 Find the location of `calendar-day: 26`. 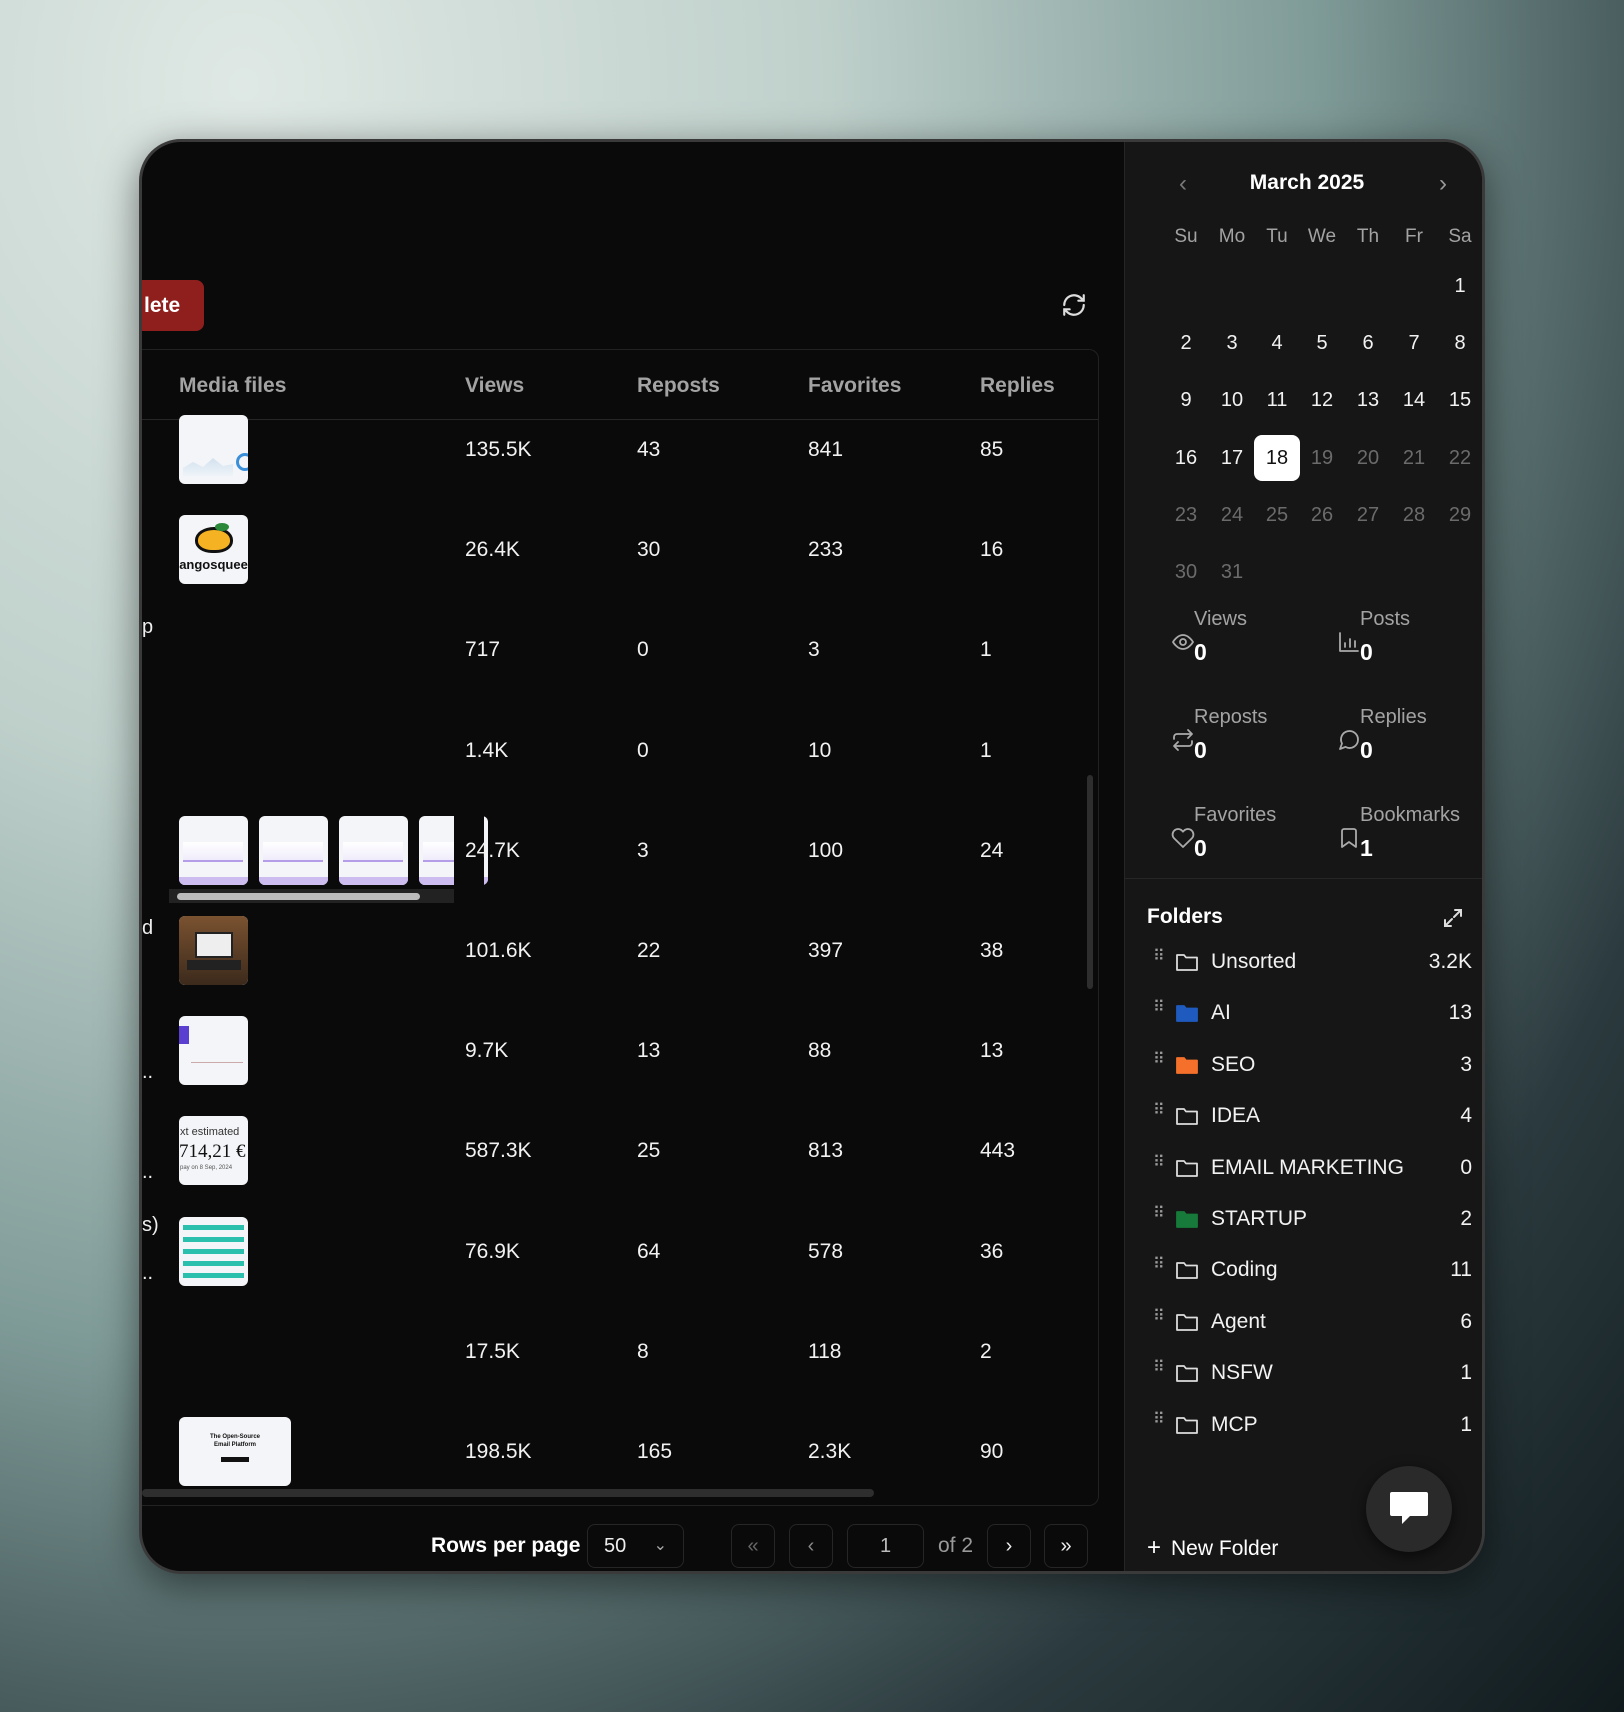

calendar-day: 26 is located at coordinates (1322, 515).